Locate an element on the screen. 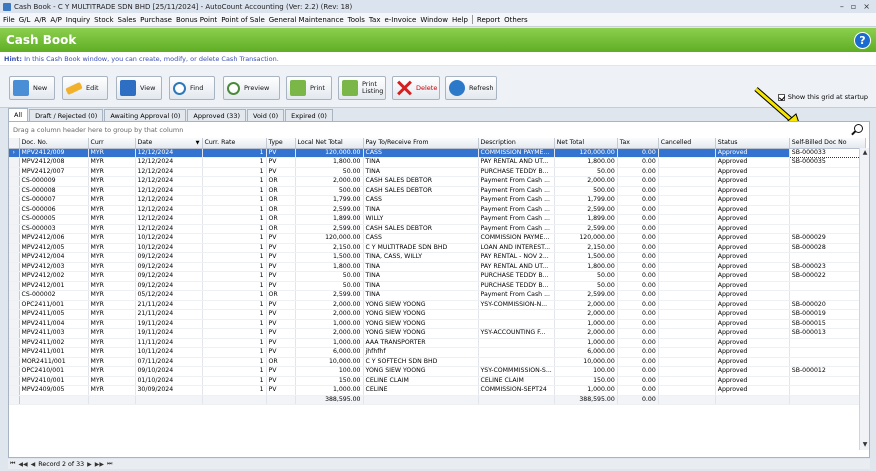 The height and width of the screenshot is (471, 876). col-doc-no: Doc. No. is located at coordinates (54, 143).